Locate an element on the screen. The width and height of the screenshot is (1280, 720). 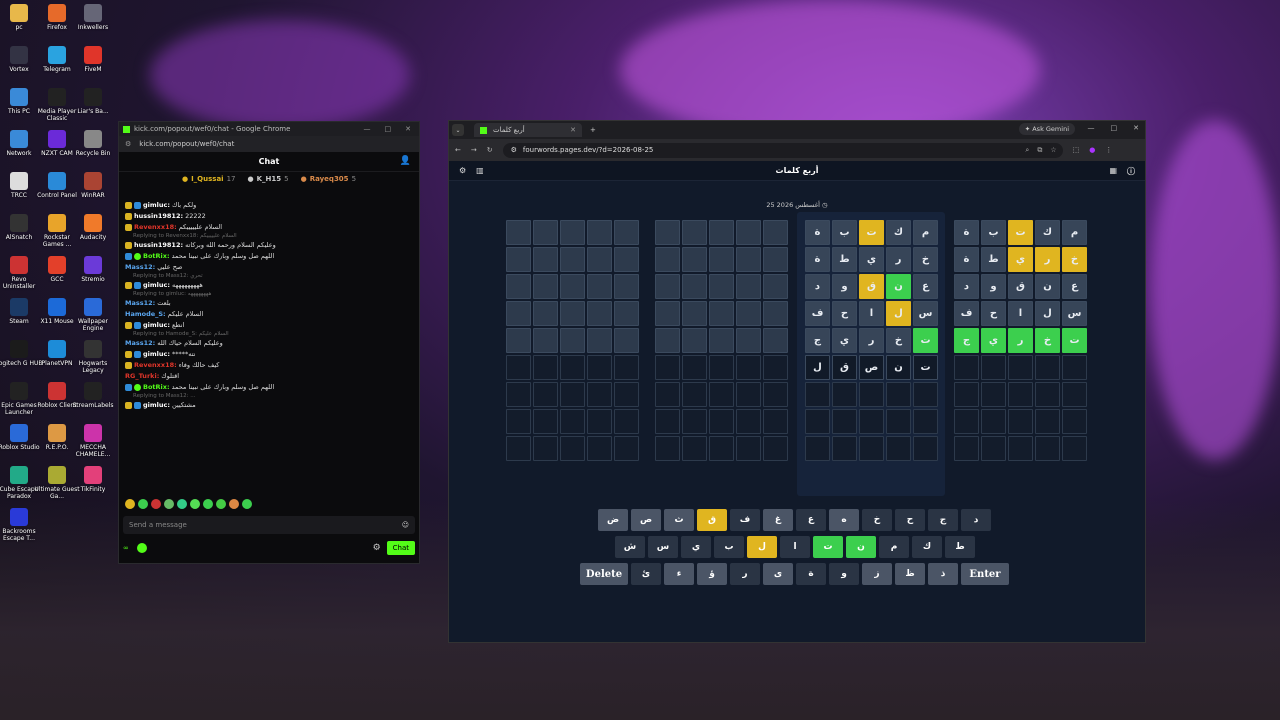
desktop-icon: Firefox is located at coordinates (57, 23).